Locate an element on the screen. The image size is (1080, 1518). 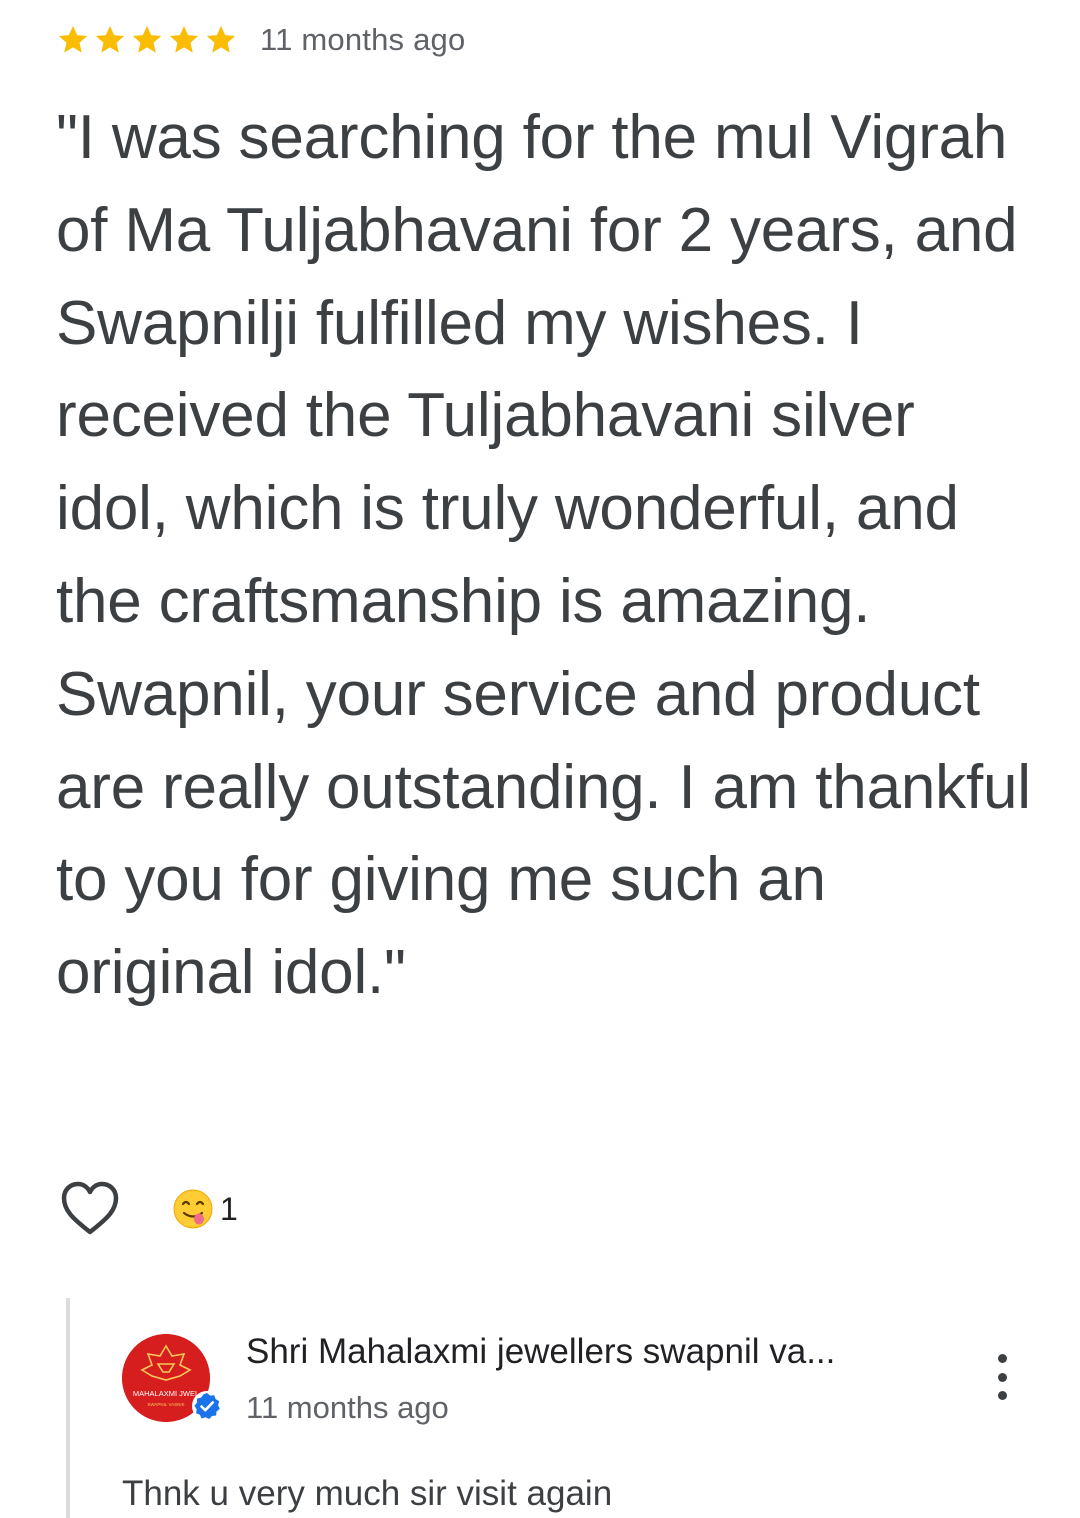
heart-outline-icon is located at coordinates (90, 1209).